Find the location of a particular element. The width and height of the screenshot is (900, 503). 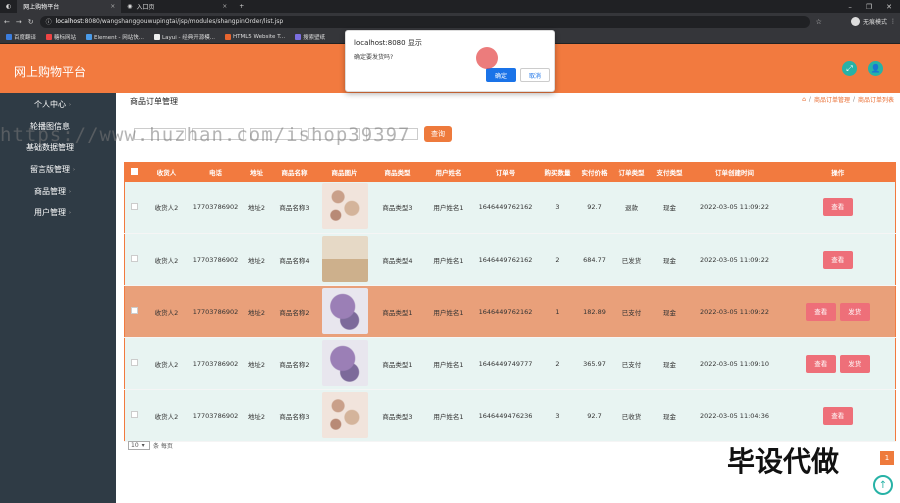

minimize-icon: – is located at coordinates (850, 7).